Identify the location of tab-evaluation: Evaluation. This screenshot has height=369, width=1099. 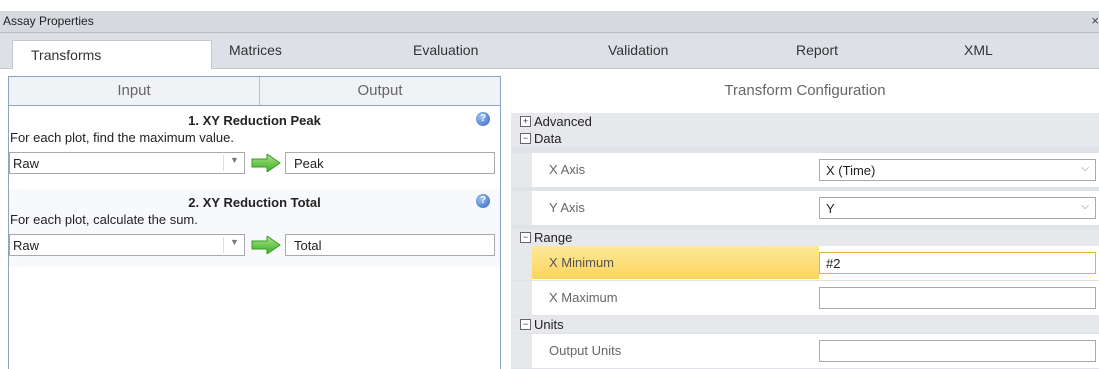
(445, 50).